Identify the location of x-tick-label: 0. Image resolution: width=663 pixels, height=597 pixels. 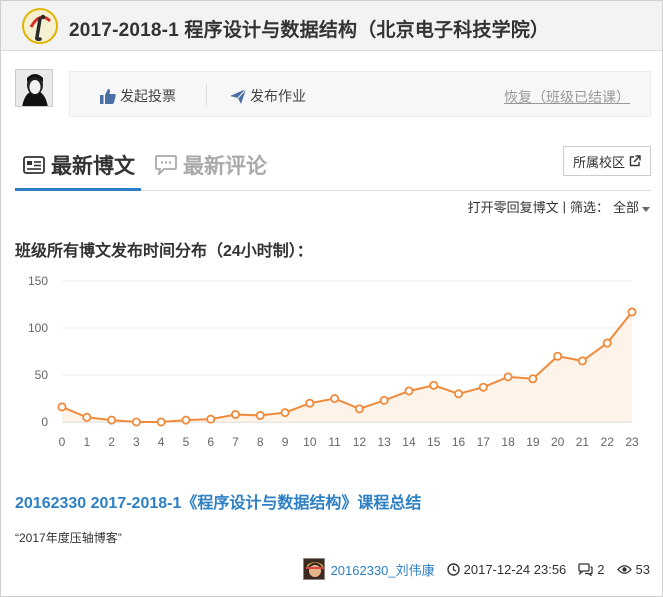
(62, 442).